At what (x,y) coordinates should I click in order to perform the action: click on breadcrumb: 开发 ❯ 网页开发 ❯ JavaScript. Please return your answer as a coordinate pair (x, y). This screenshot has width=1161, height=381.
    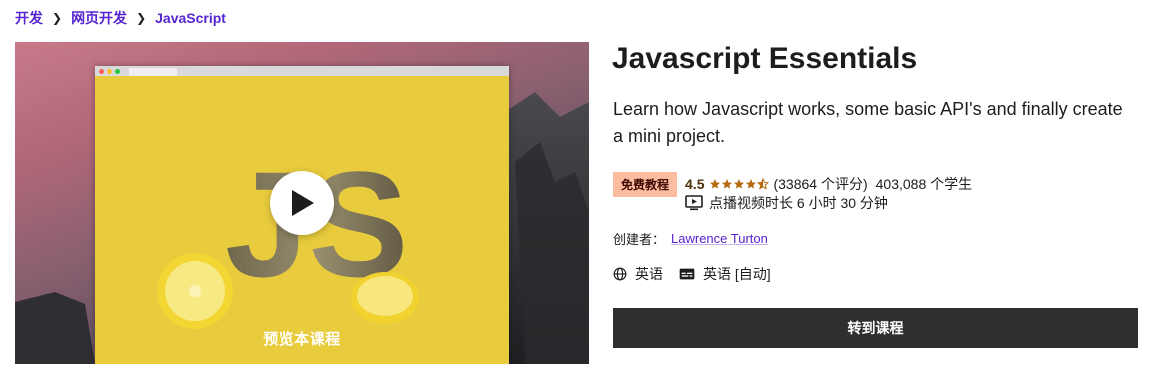
    Looking at the image, I should click on (120, 18).